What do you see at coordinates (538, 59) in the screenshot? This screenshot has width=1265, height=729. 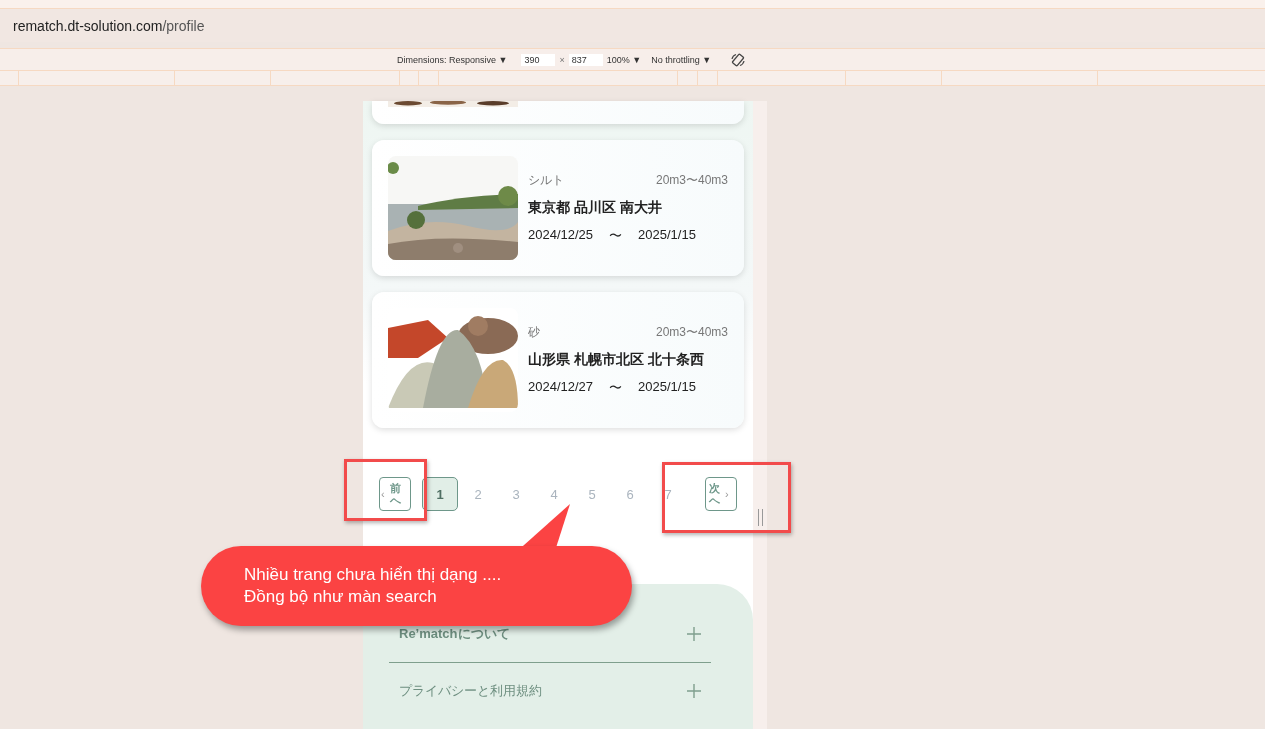 I see `width-field: 390` at bounding box center [538, 59].